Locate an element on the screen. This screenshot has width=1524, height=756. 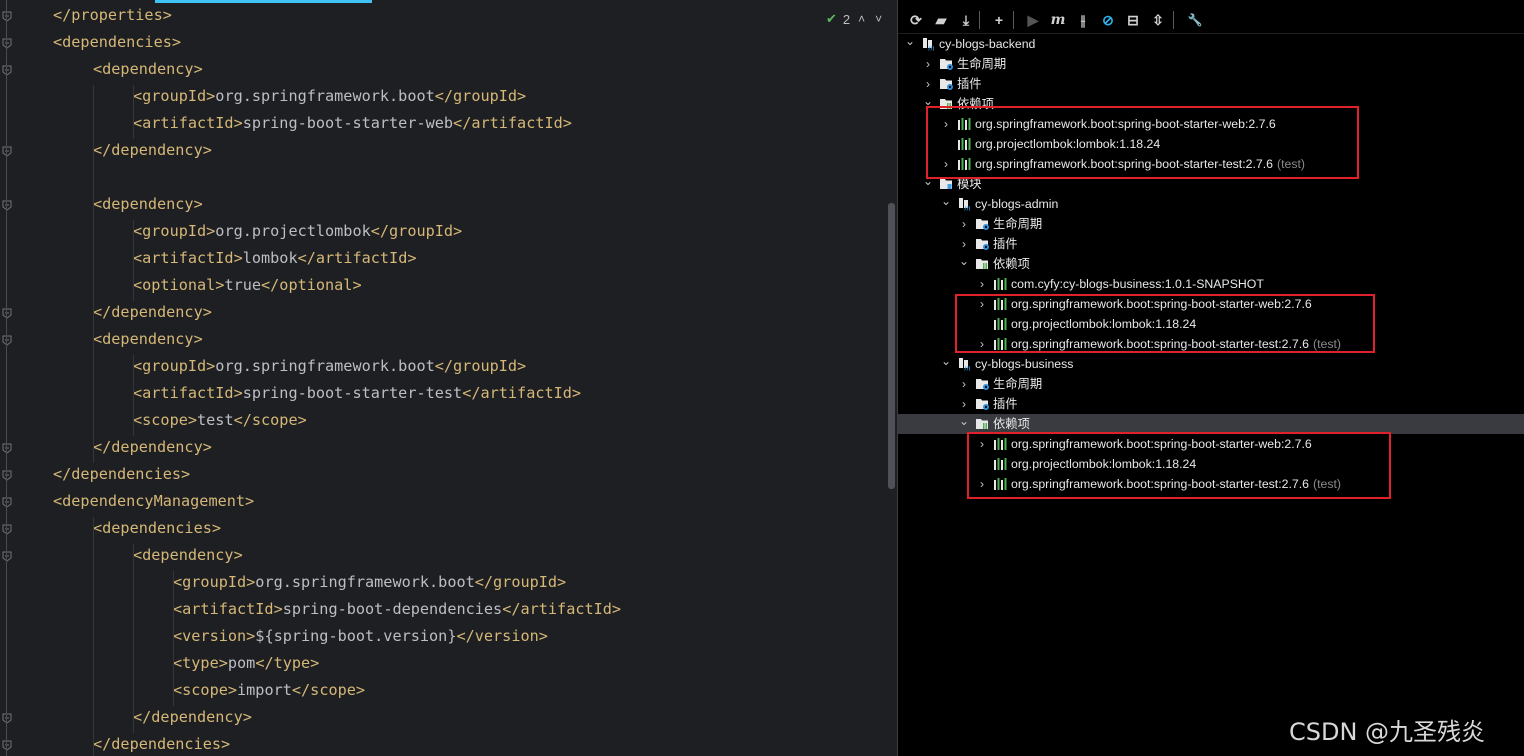
toggle-offline-icon: ⫲ is located at coordinates (1083, 20).